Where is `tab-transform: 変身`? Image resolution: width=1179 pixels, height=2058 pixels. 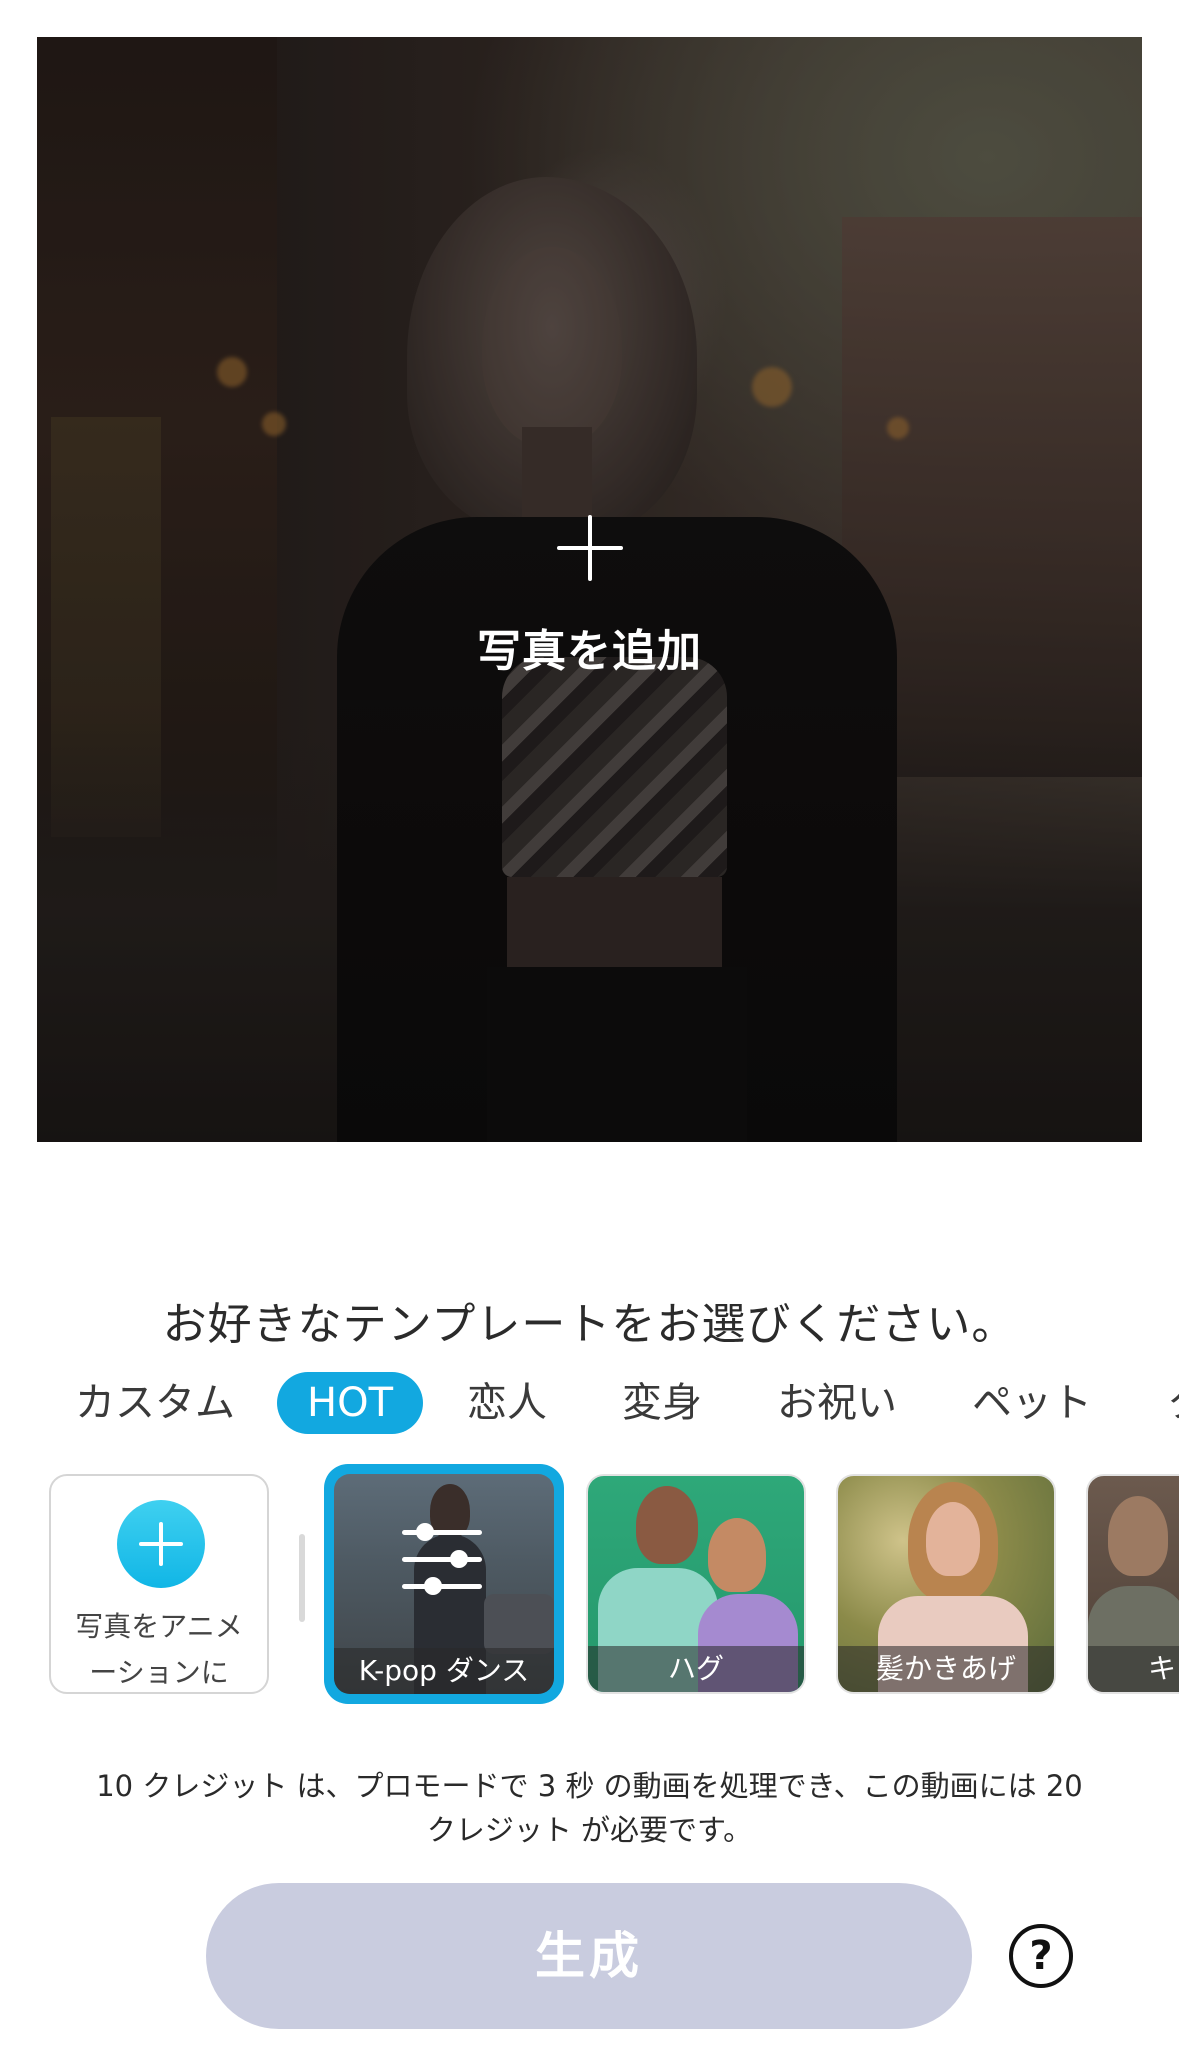 tab-transform: 変身 is located at coordinates (662, 1403).